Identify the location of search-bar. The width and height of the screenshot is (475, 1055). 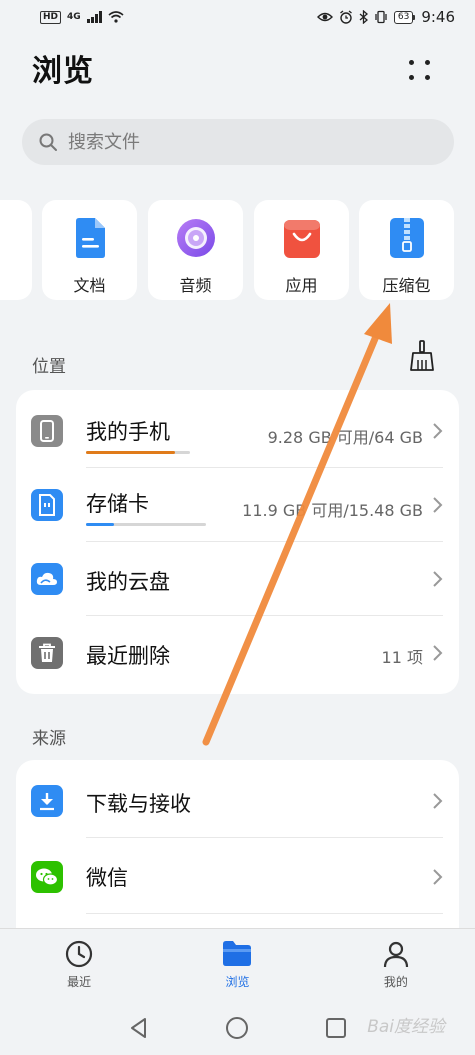
(238, 142).